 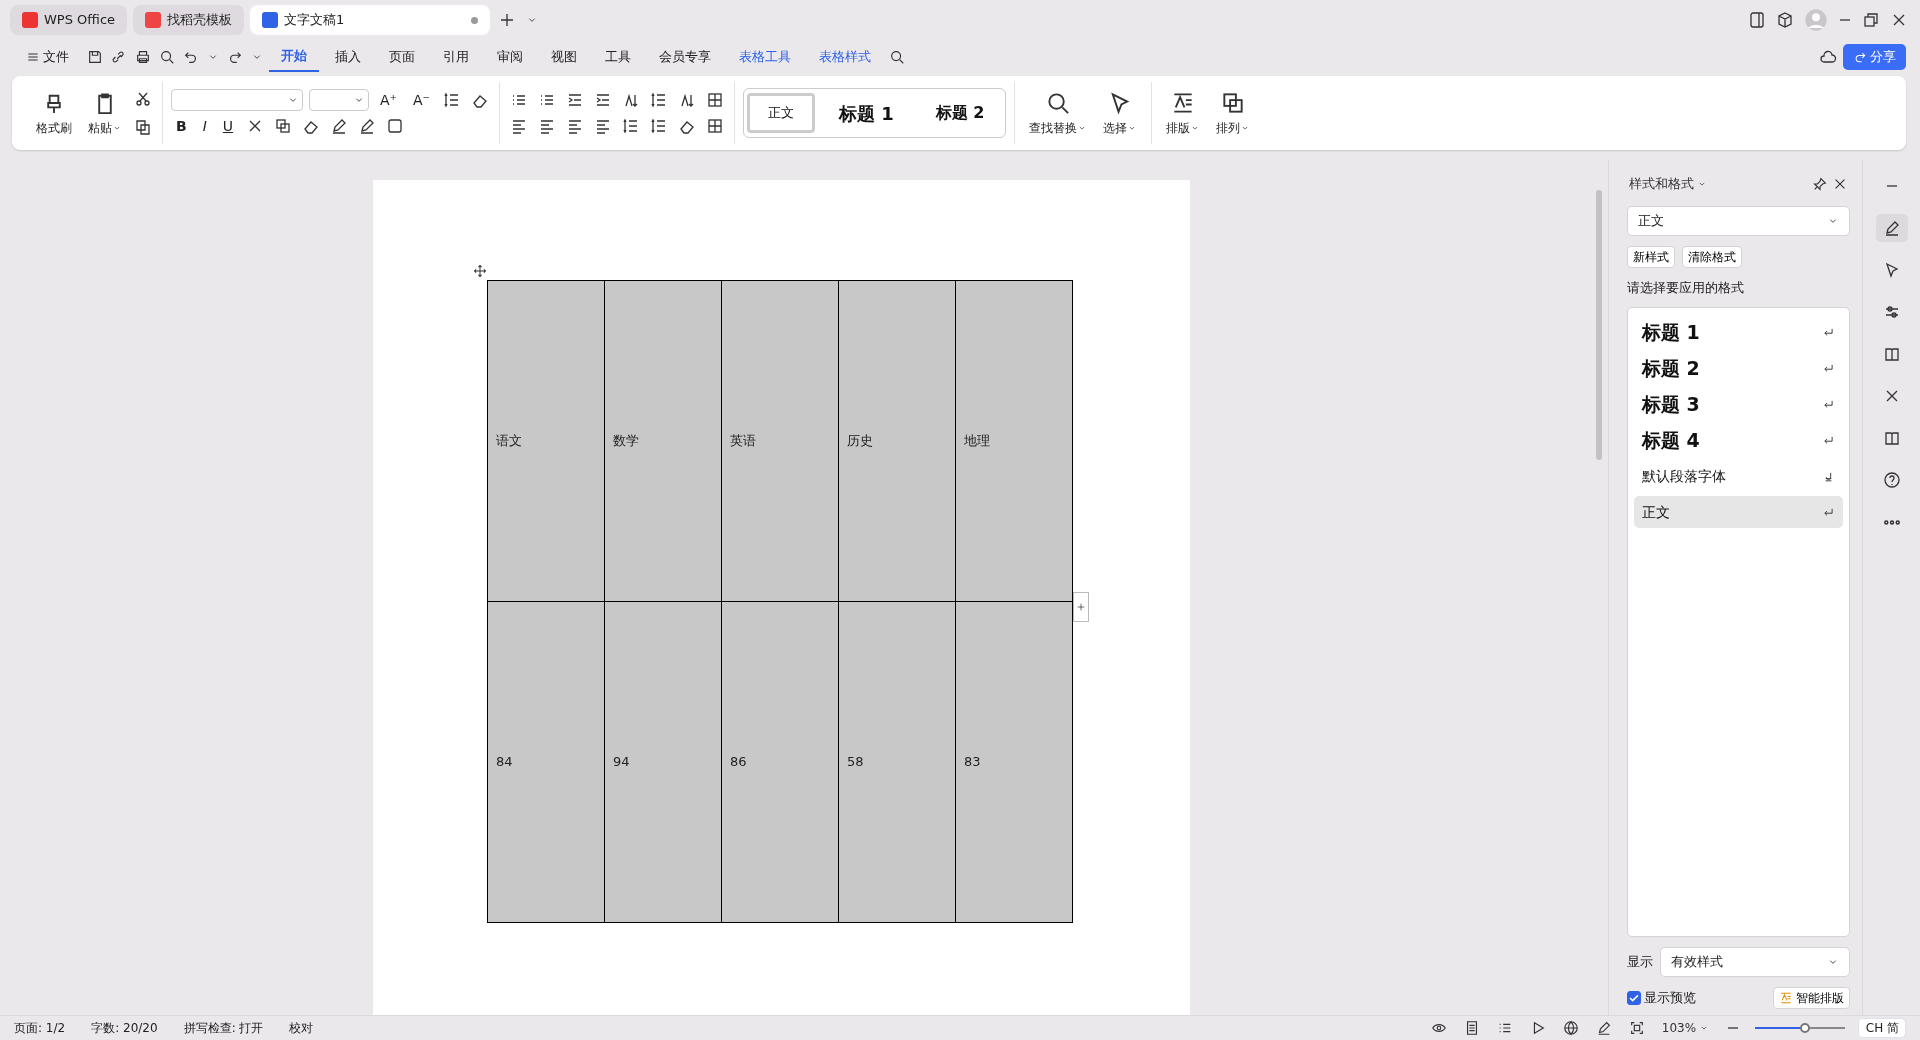 I want to click on style-action-button: 新样式, so click(x=1651, y=256).